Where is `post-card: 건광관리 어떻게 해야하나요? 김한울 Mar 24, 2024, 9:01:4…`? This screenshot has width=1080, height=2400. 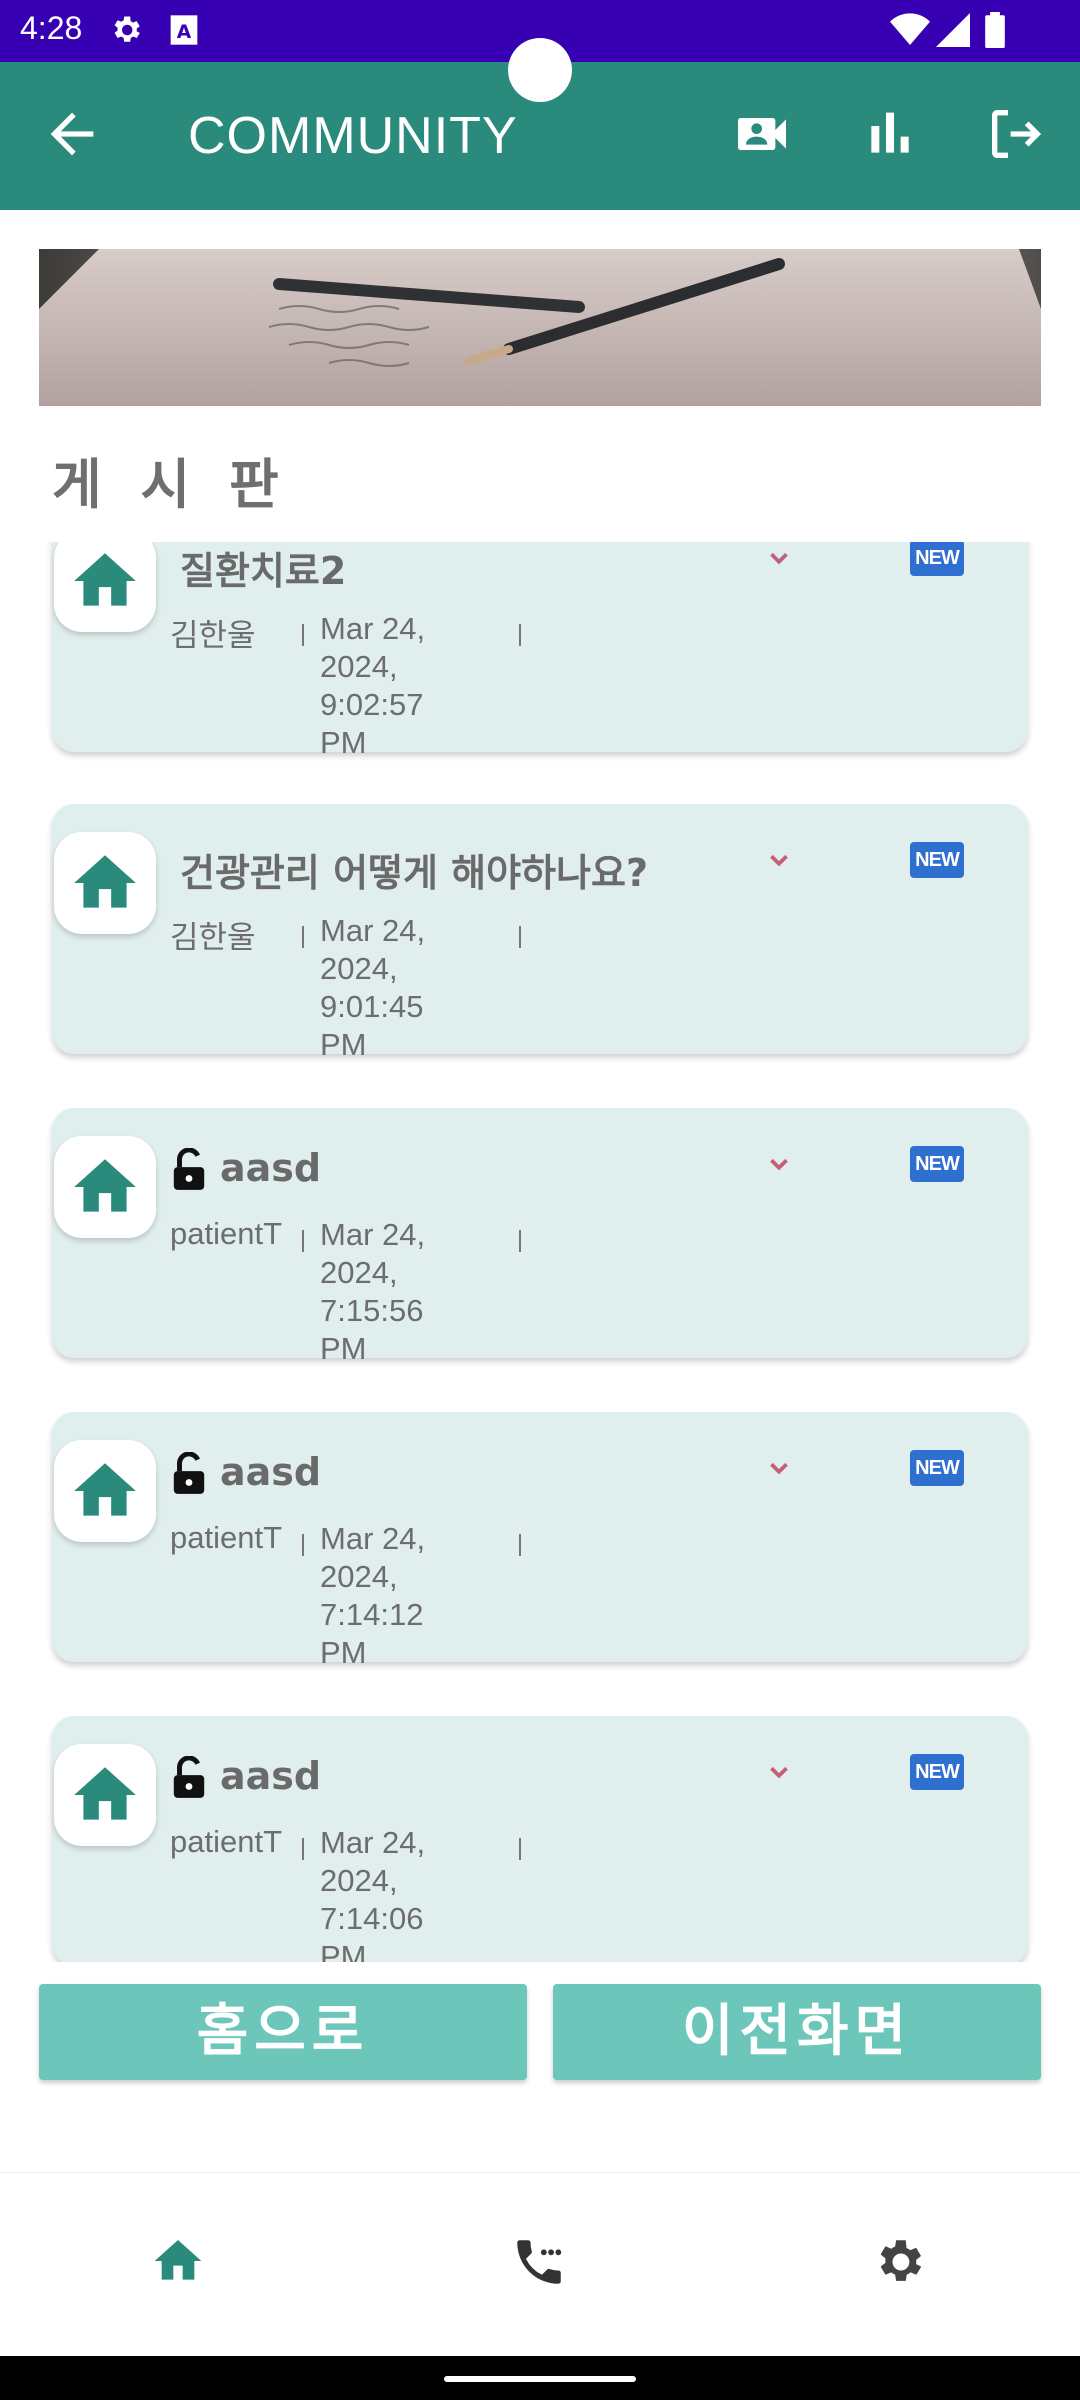 post-card: 건광관리 어떻게 해야하나요? 김한울 Mar 24, 2024, 9:01:4… is located at coordinates (540, 933).